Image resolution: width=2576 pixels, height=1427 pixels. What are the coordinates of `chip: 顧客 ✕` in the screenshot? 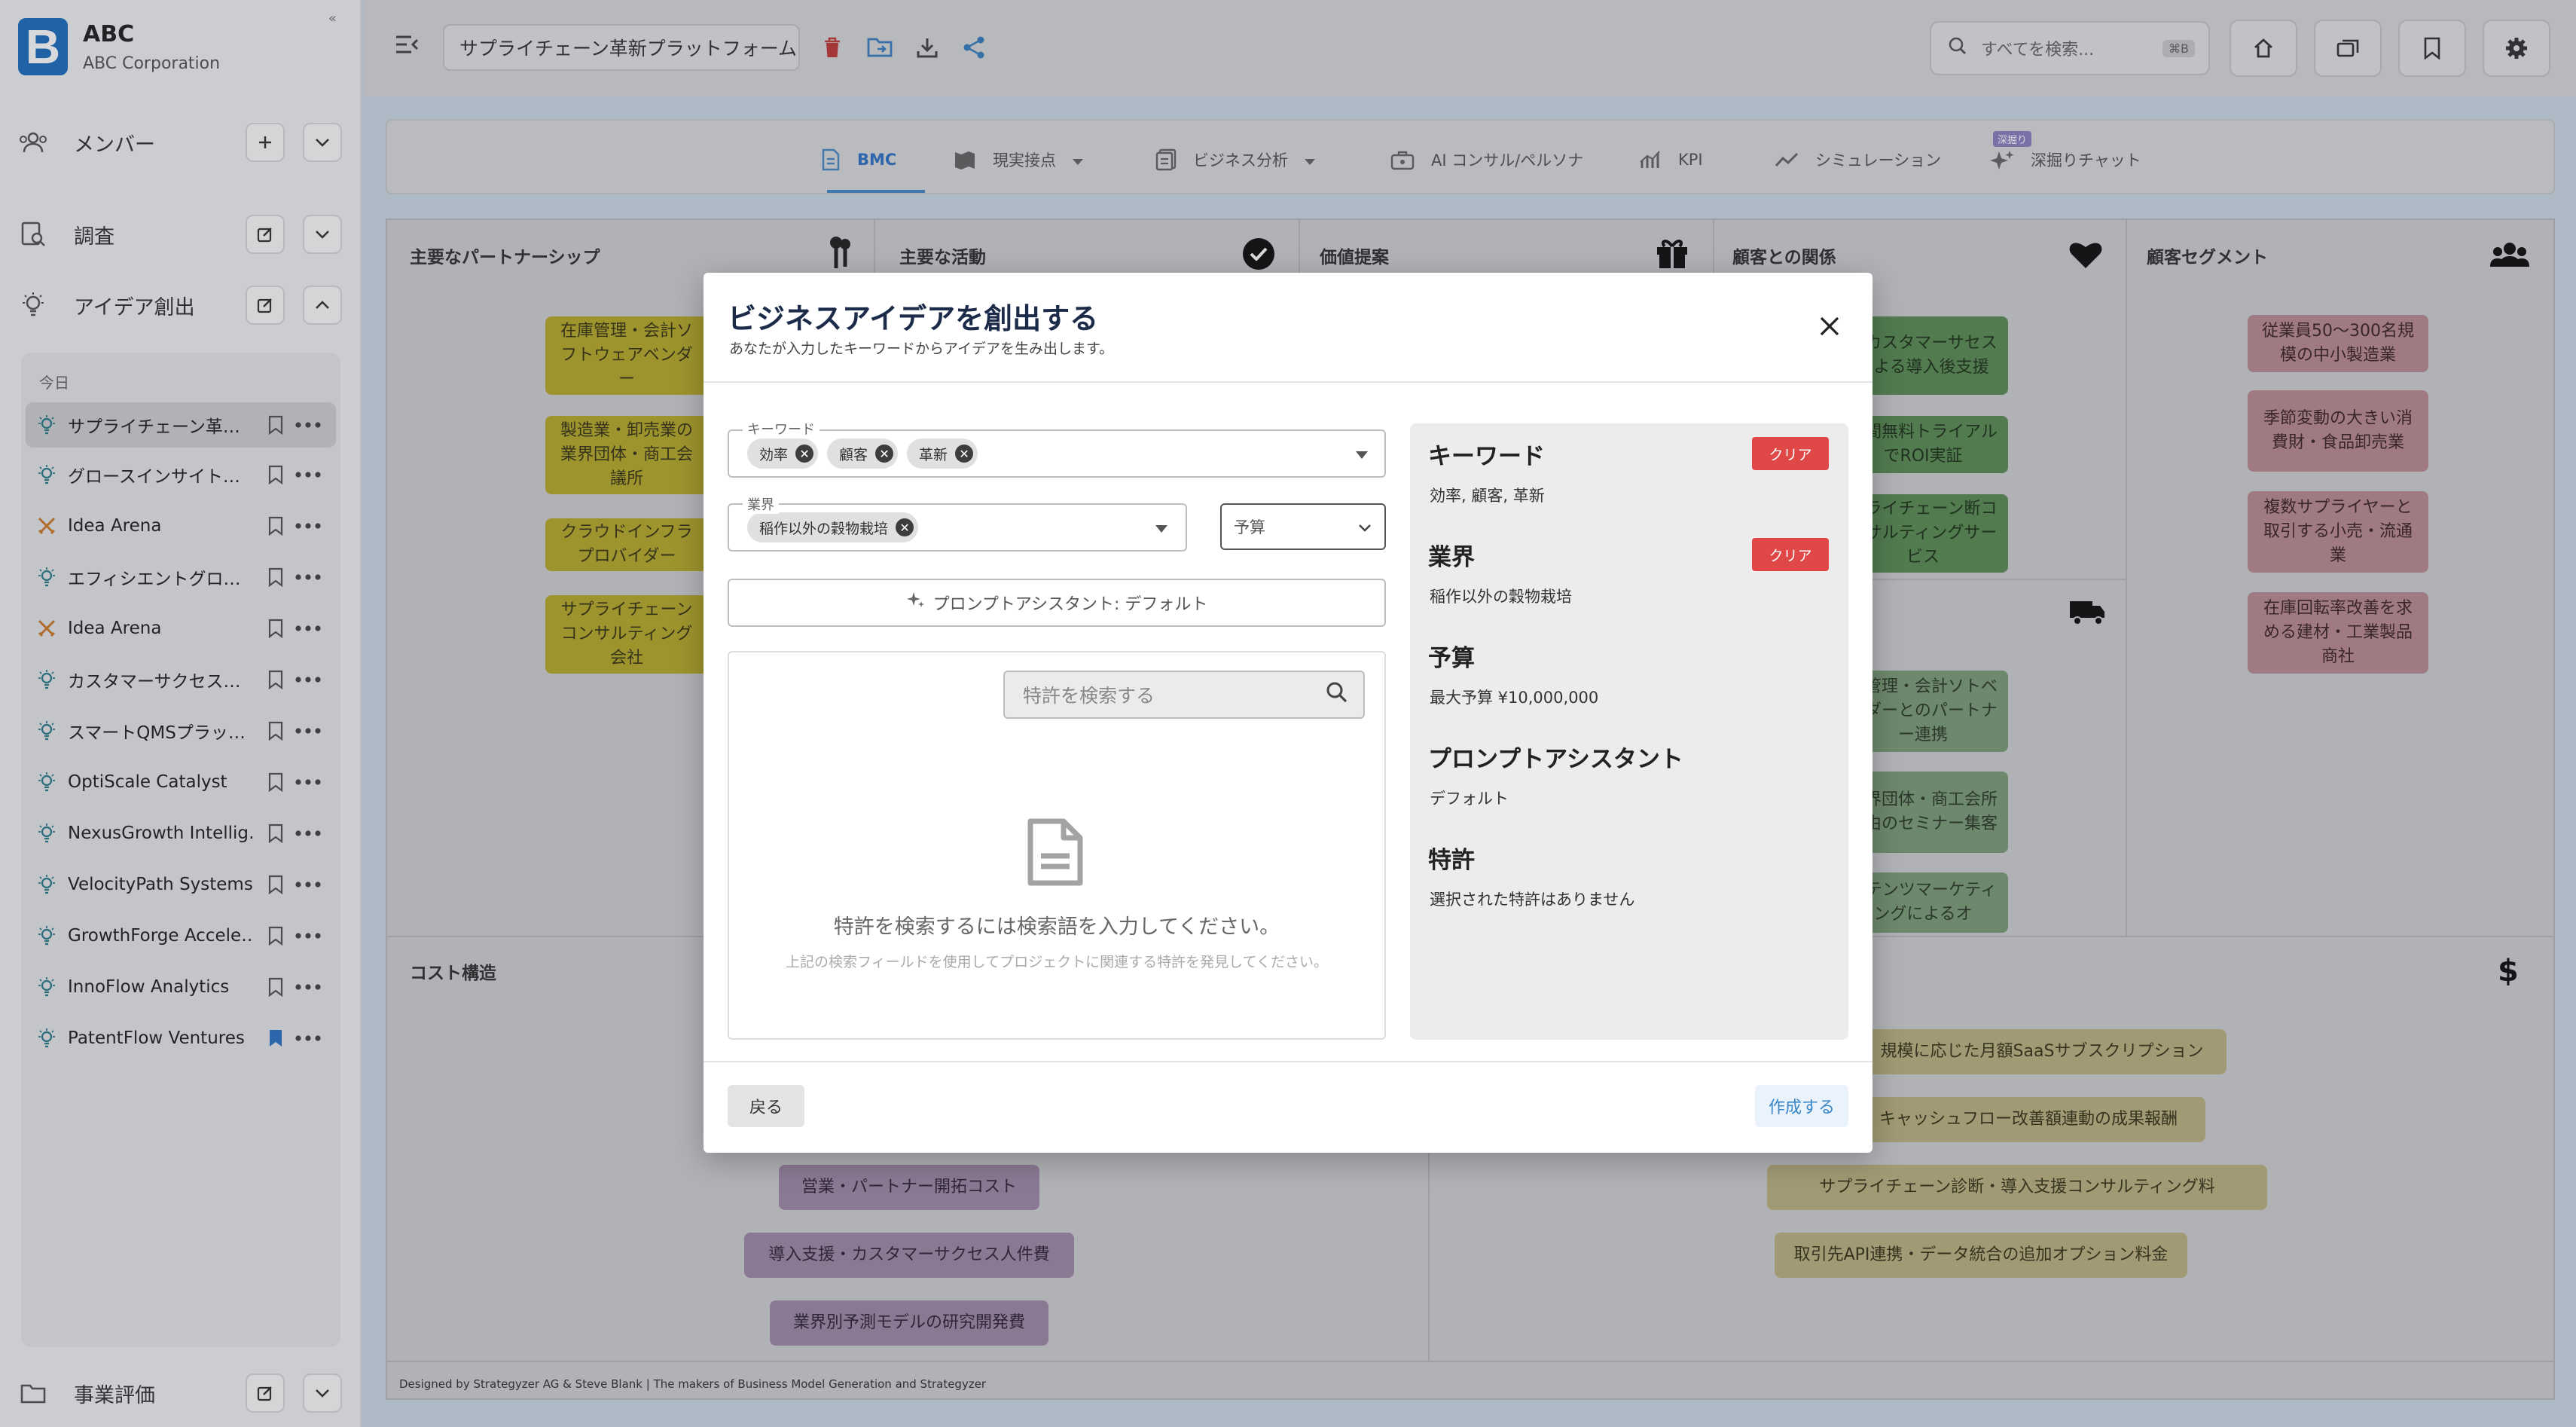 It's located at (863, 454).